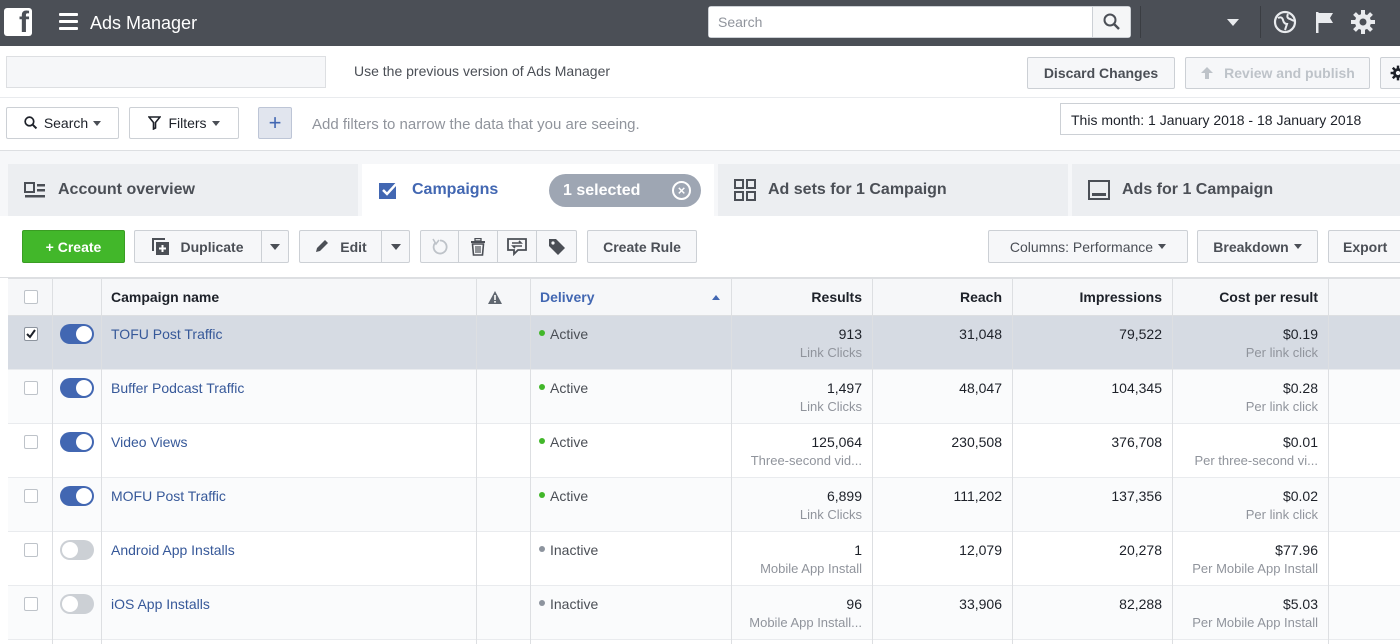 The width and height of the screenshot is (1400, 644). What do you see at coordinates (1325, 22) in the screenshot?
I see `flag-icon` at bounding box center [1325, 22].